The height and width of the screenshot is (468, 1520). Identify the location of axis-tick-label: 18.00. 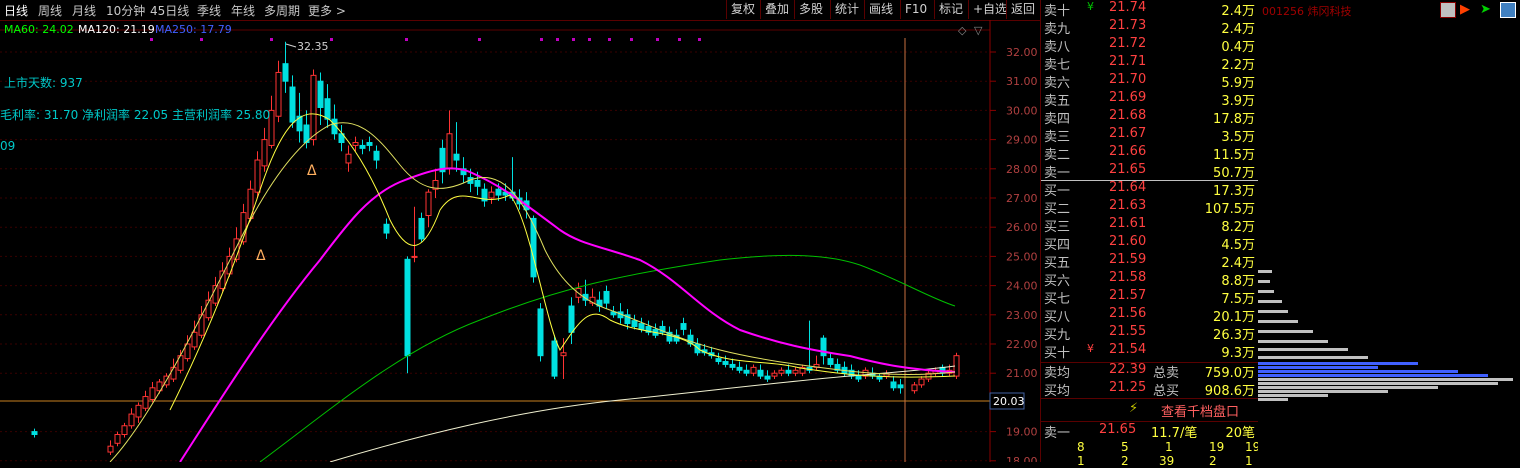
(1022, 458).